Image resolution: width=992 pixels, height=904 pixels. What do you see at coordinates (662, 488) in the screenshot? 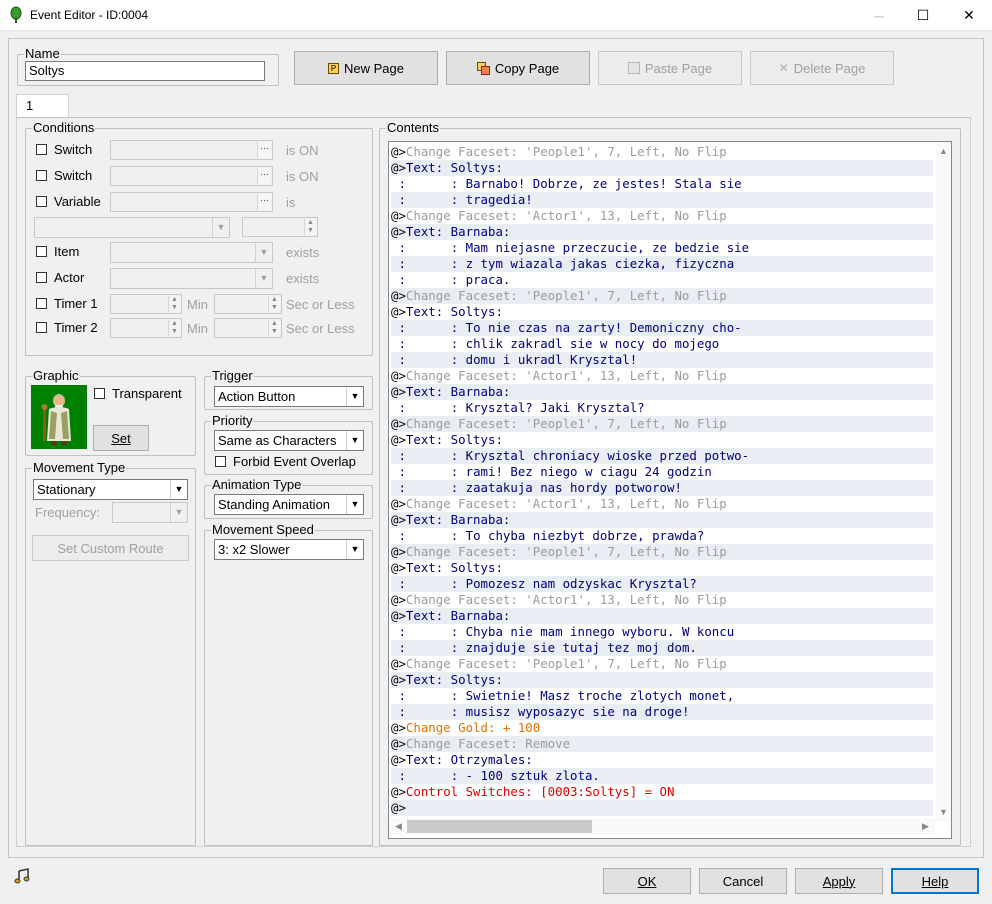
I see `command-line: : : zaatakuja nas hordy potworow!` at bounding box center [662, 488].